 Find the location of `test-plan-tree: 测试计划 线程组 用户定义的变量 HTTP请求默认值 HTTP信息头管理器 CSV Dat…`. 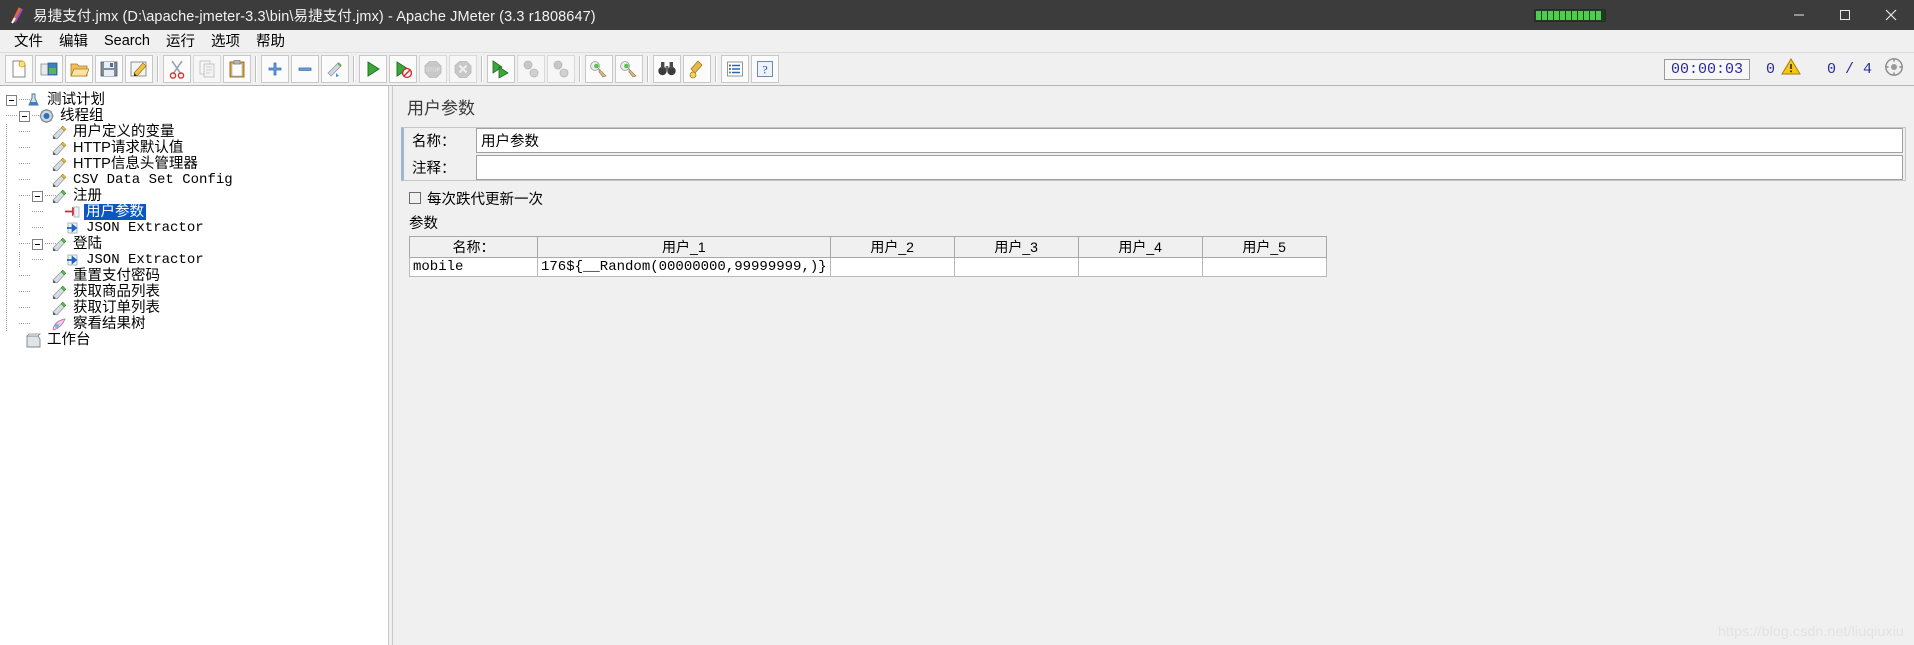

test-plan-tree: 测试计划 线程组 用户定义的变量 HTTP请求默认值 HTTP信息头管理器 CSV Dat… is located at coordinates (194, 217).